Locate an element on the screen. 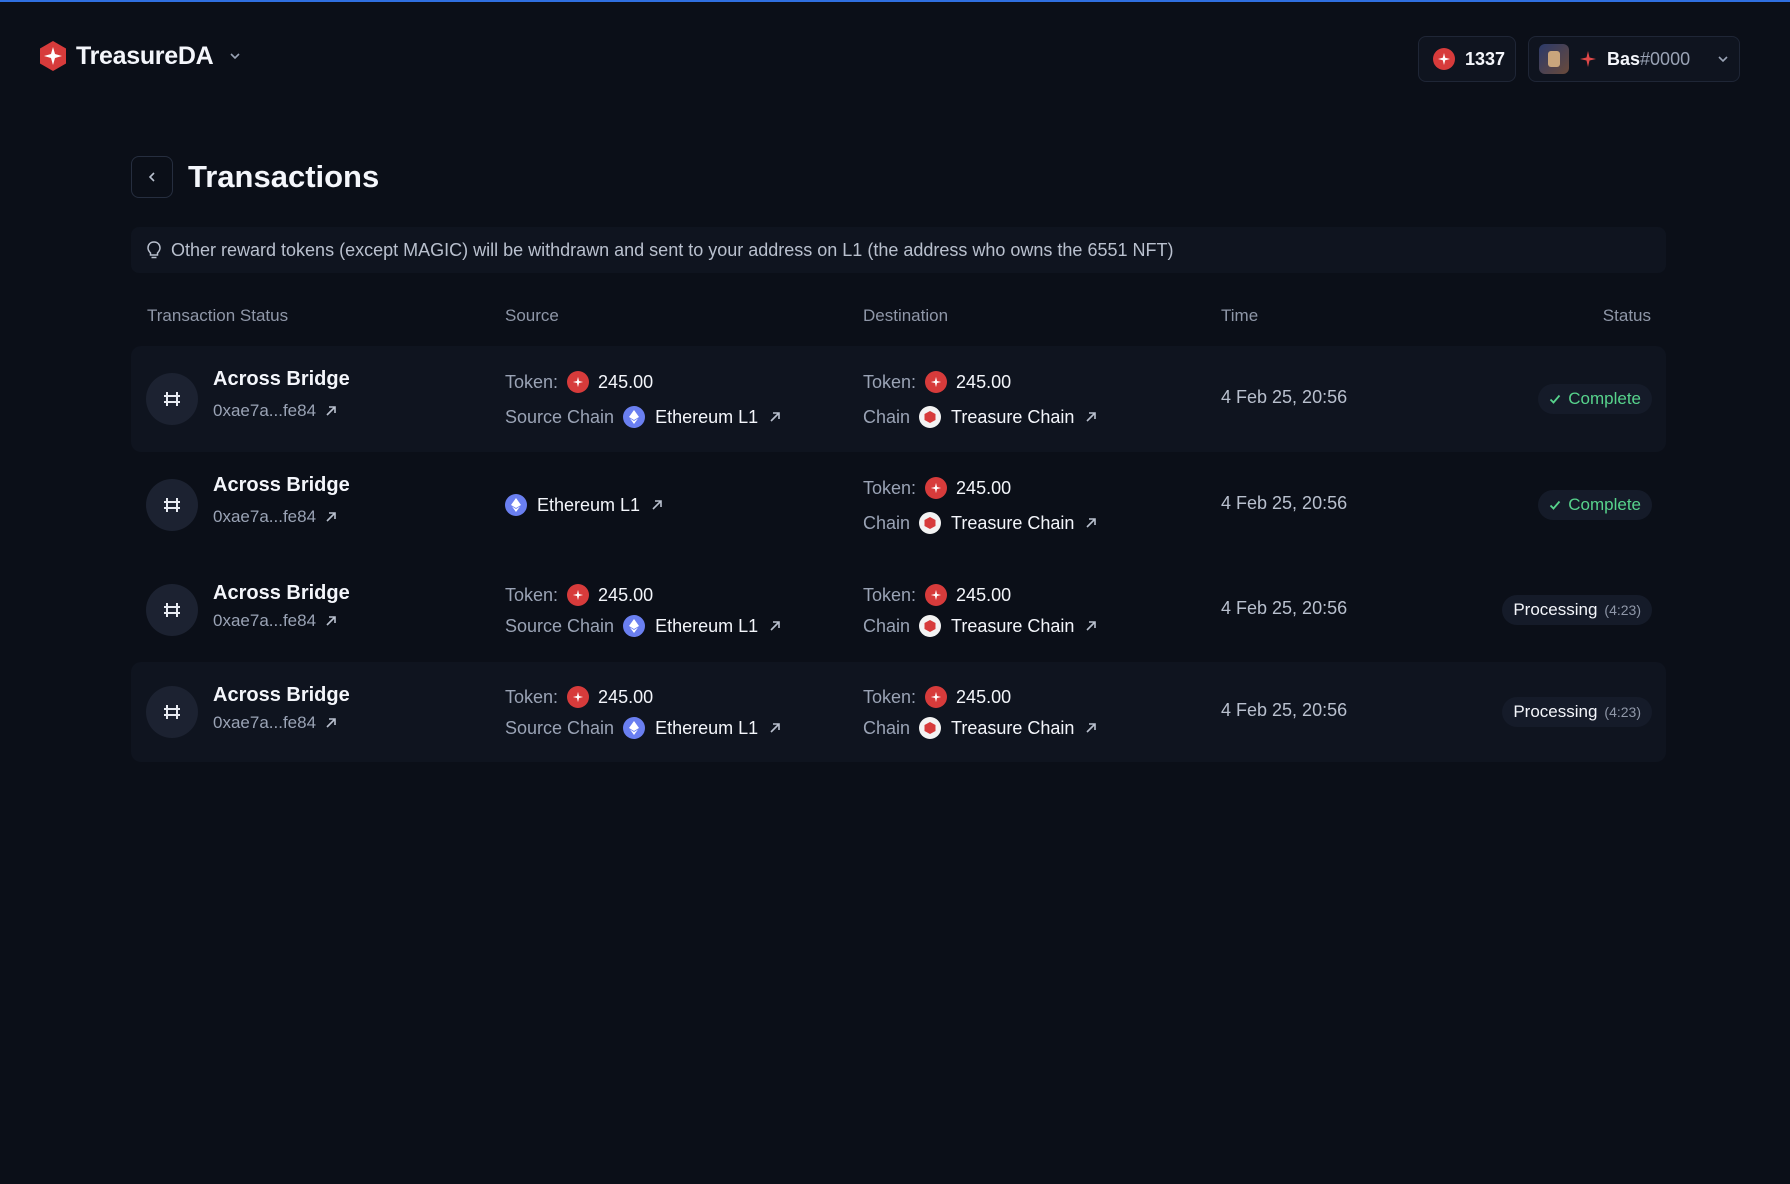 The height and width of the screenshot is (1184, 1790). header-source: Source is located at coordinates (532, 315).